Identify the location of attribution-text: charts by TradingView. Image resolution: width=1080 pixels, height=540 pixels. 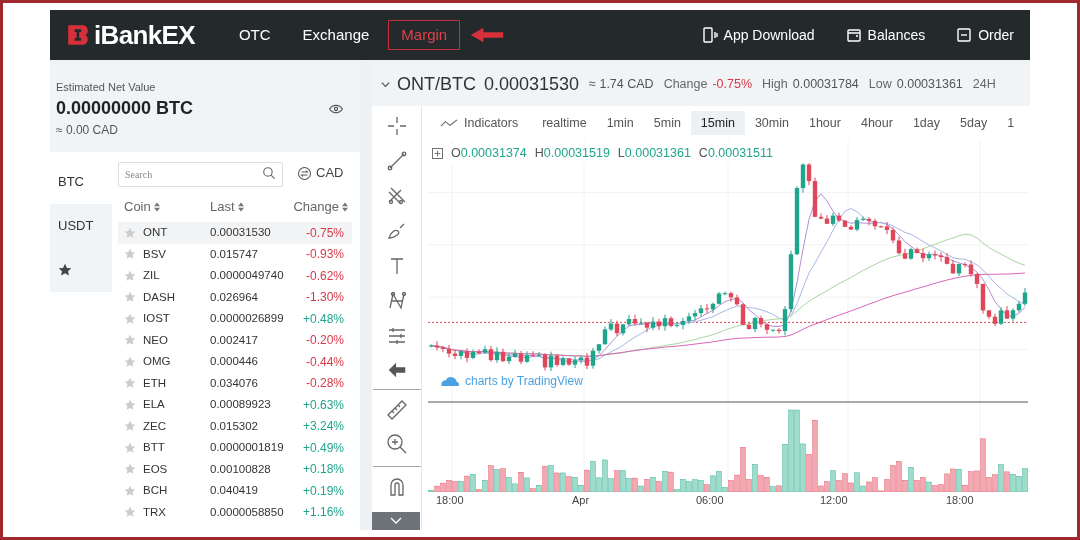
(524, 381).